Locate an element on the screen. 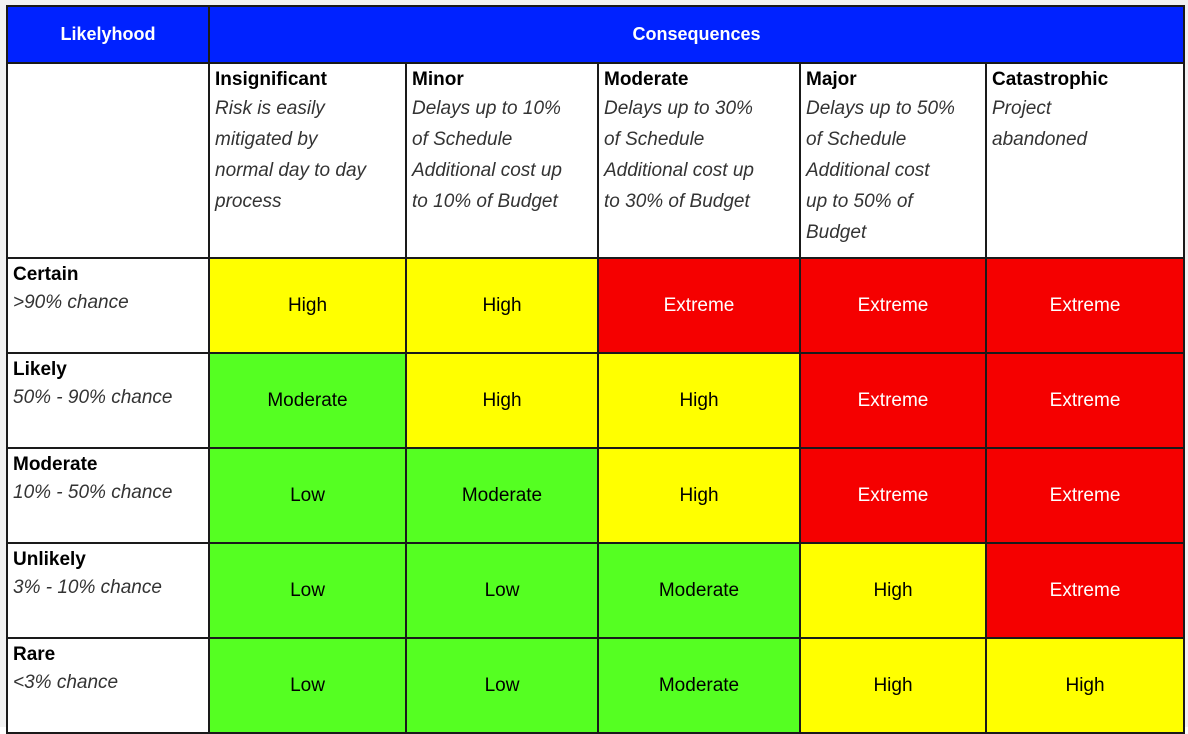  consequence-desc-line: Risk is easily is located at coordinates (270, 108).